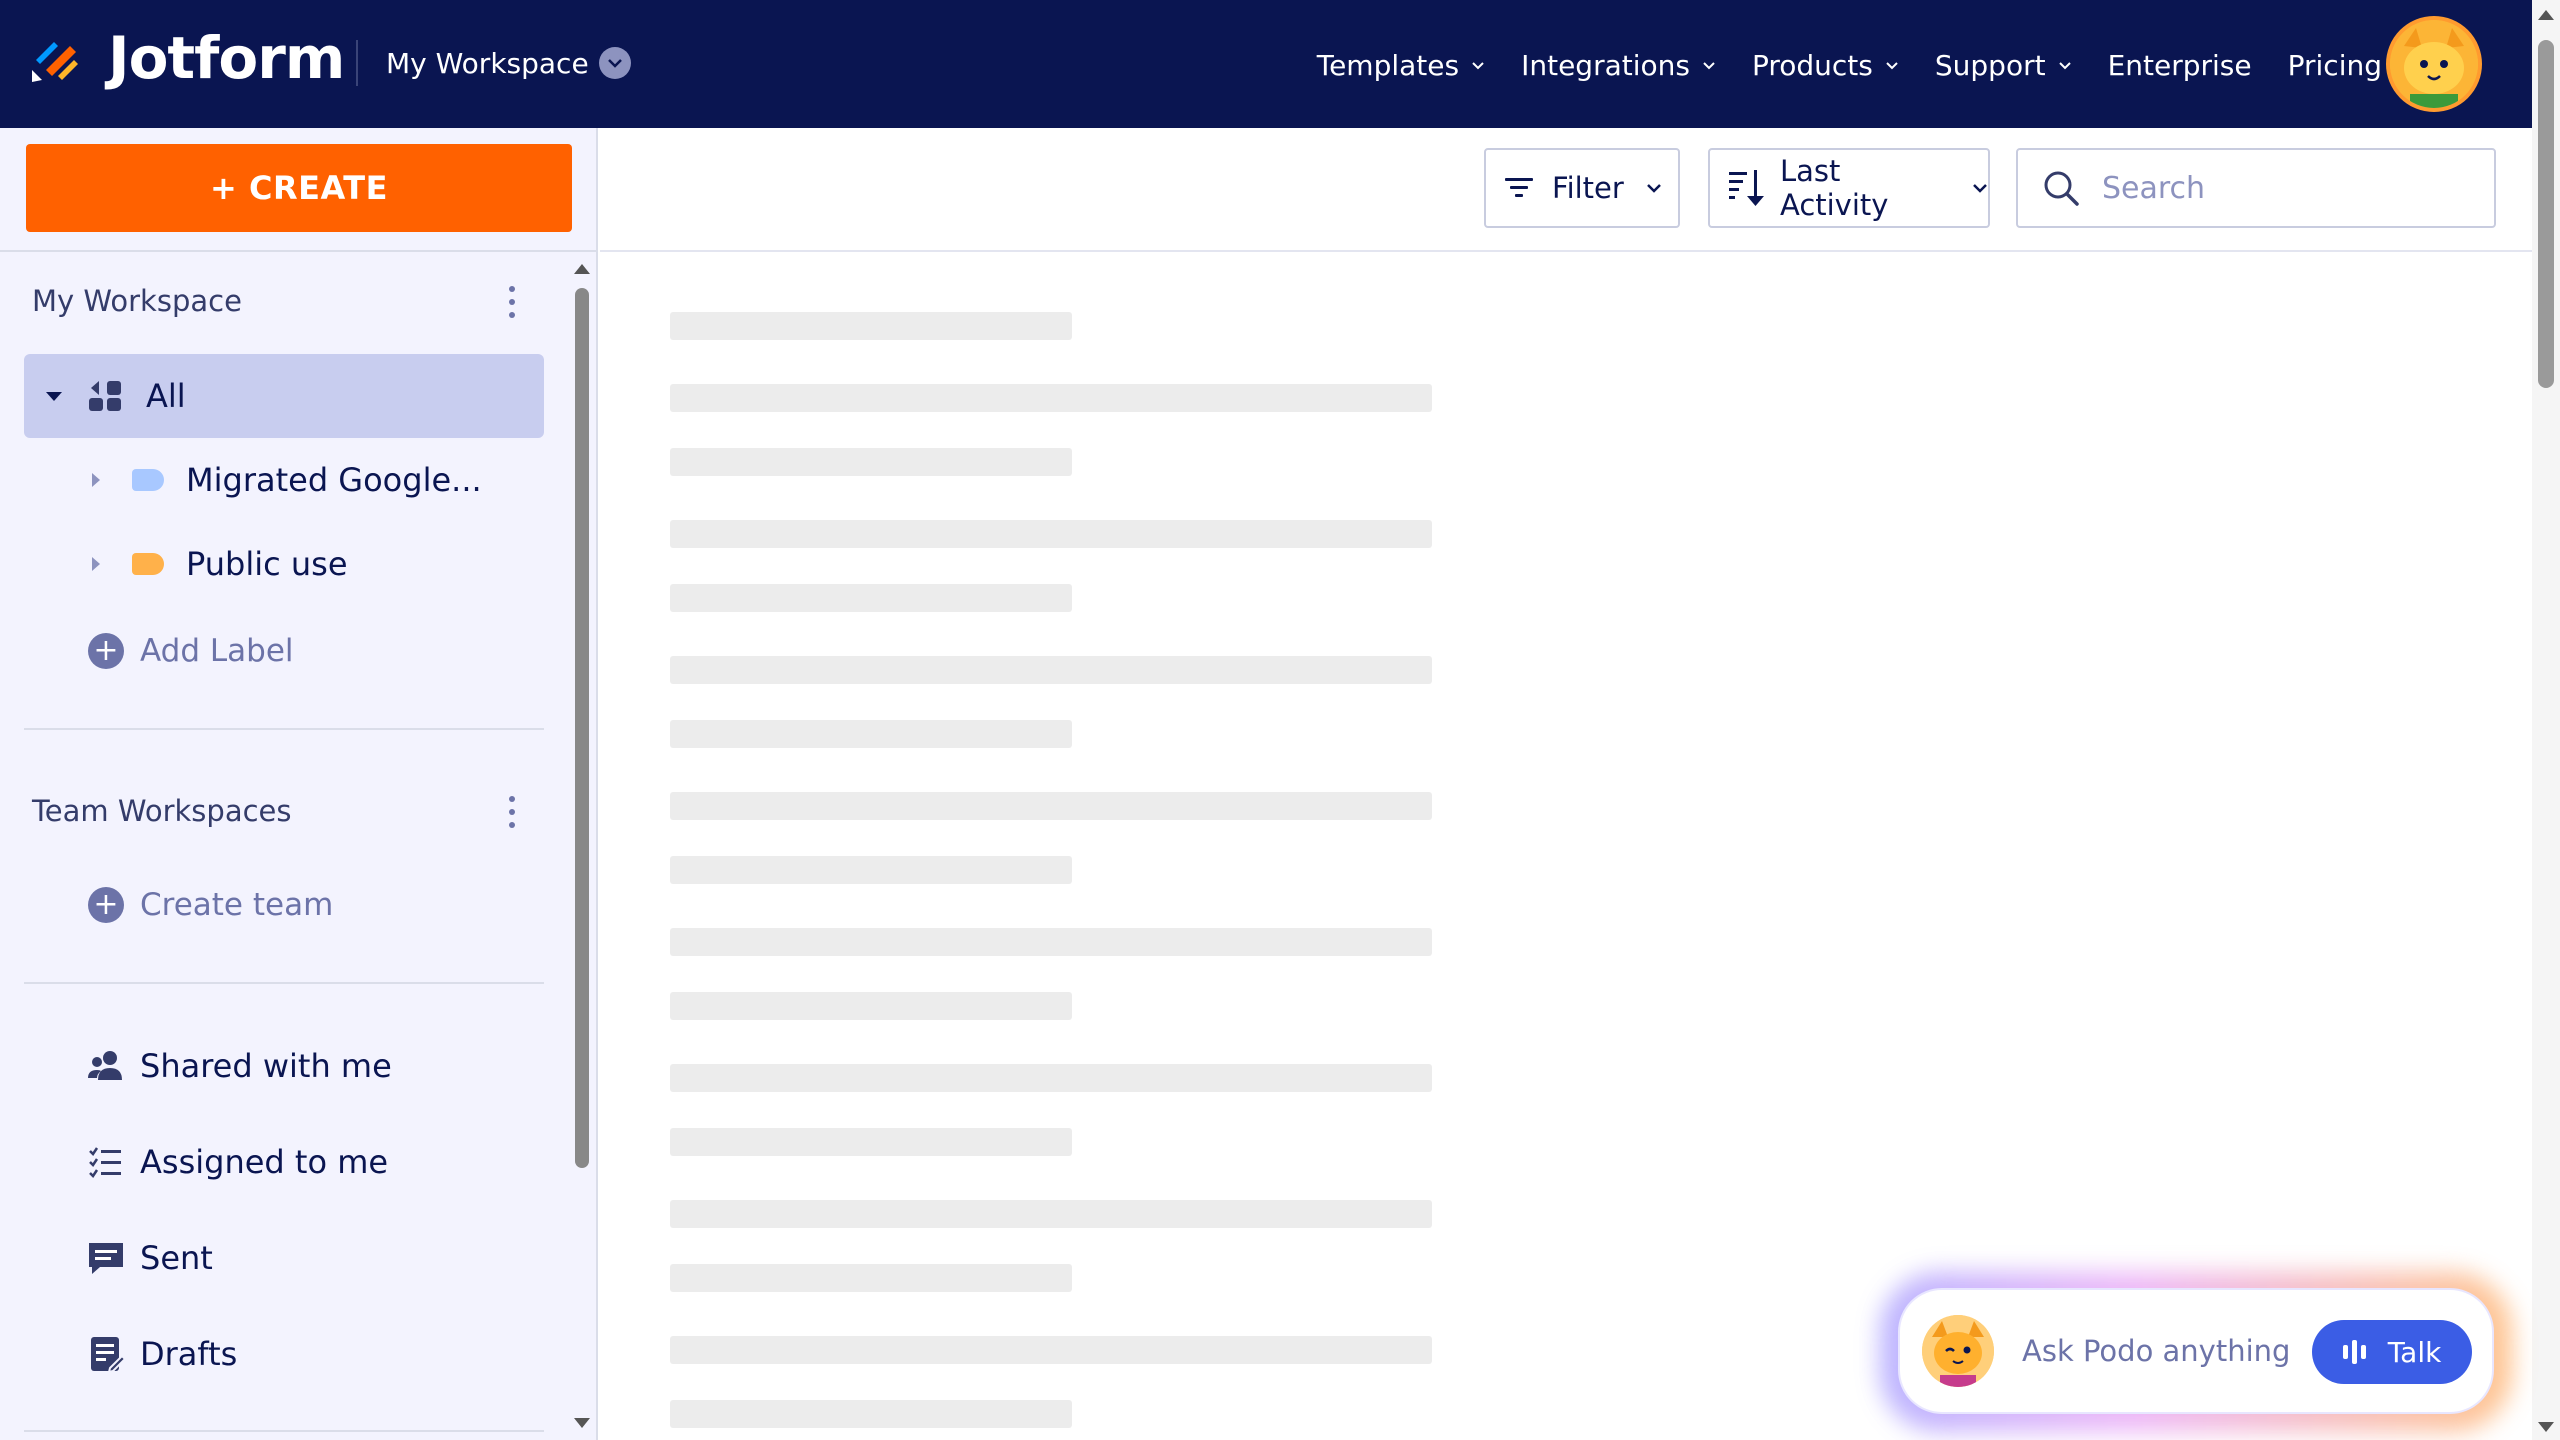 Image resolution: width=2560 pixels, height=1440 pixels. I want to click on add-label-button: + Add Label, so click(191, 651).